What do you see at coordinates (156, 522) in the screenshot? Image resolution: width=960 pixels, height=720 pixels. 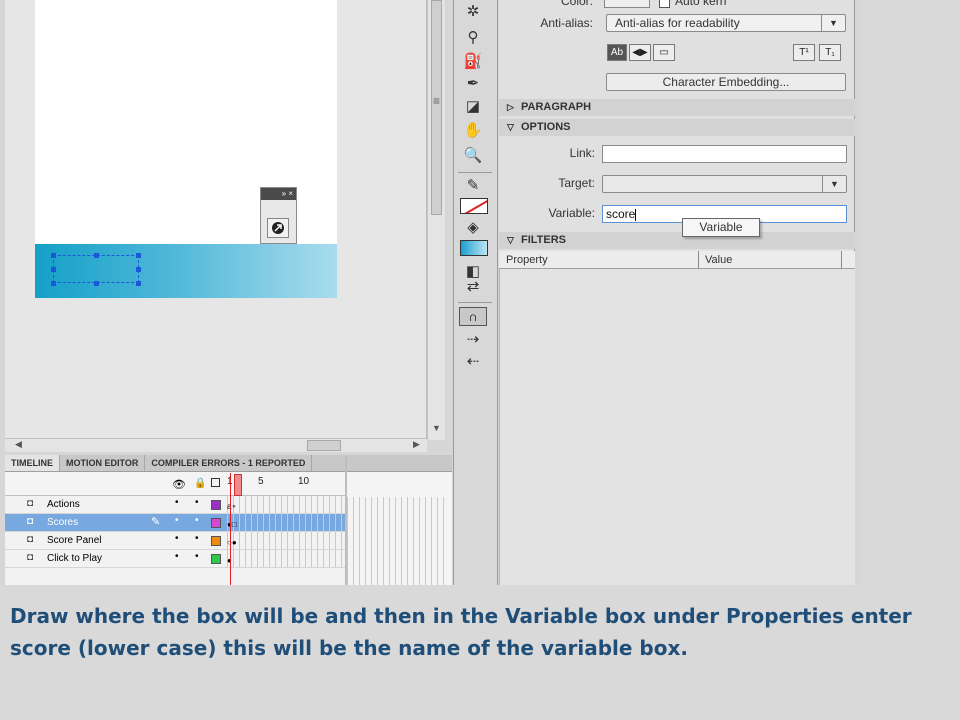 I see `pencil-icon: ✎` at bounding box center [156, 522].